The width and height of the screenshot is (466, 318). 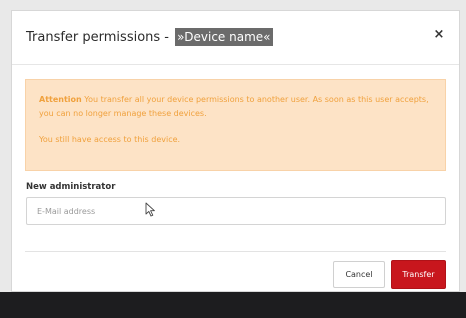 What do you see at coordinates (100, 37) in the screenshot?
I see `dialog-title-prefix: Transfer permissions -` at bounding box center [100, 37].